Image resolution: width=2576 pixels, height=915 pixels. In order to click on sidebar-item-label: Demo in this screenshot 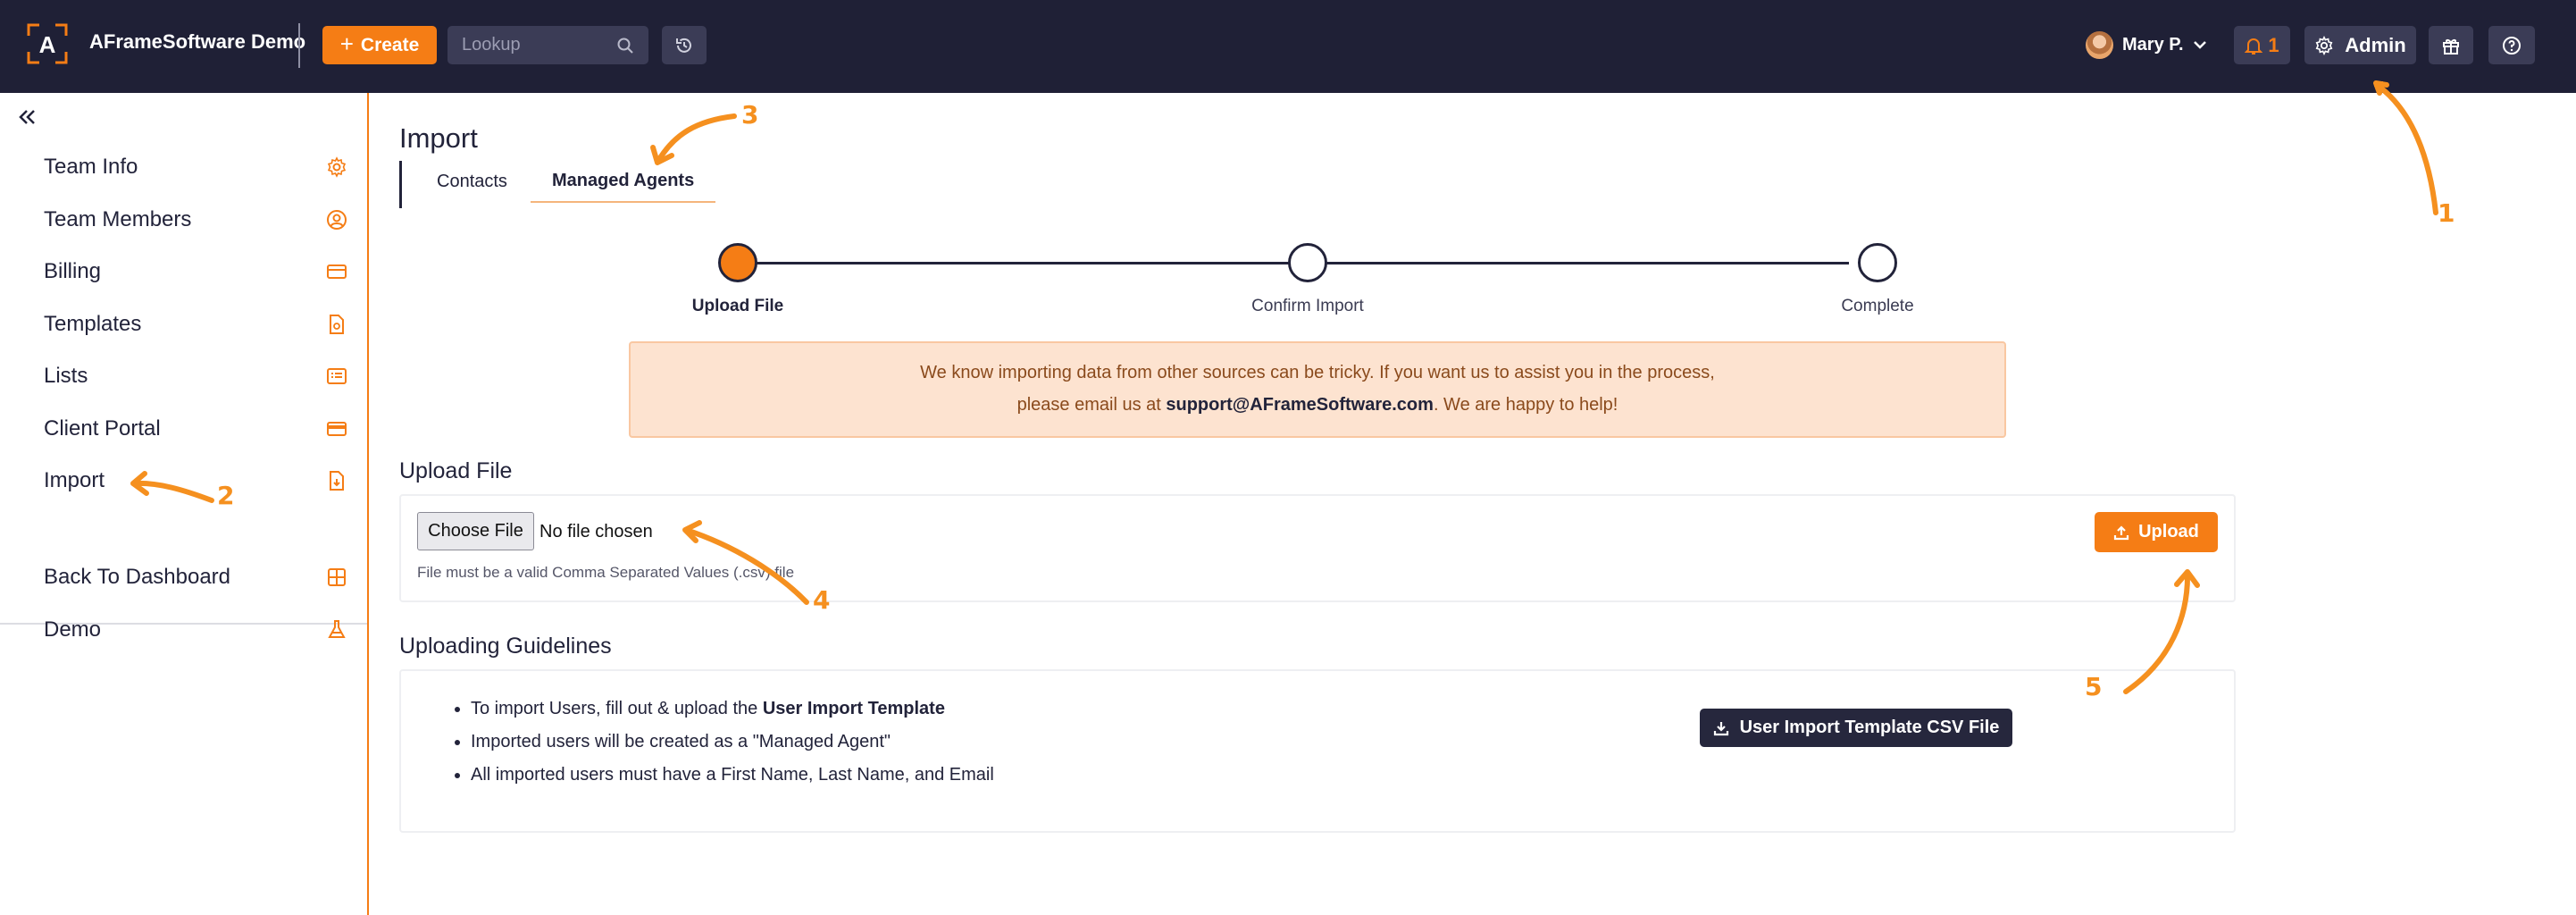, I will do `click(73, 629)`.